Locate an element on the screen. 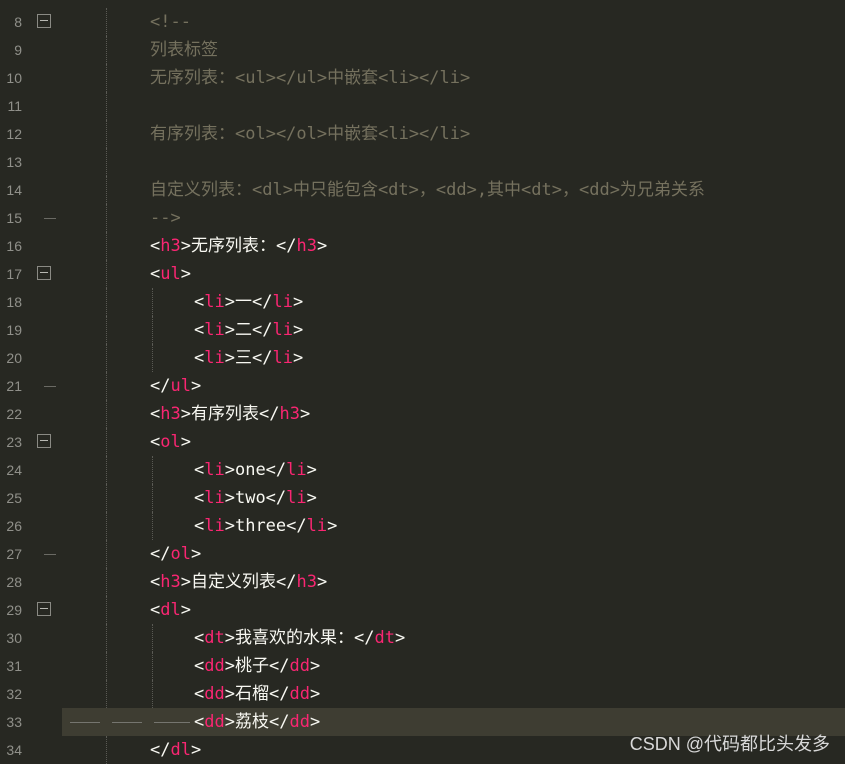  code-text: </ol> is located at coordinates (175, 554).